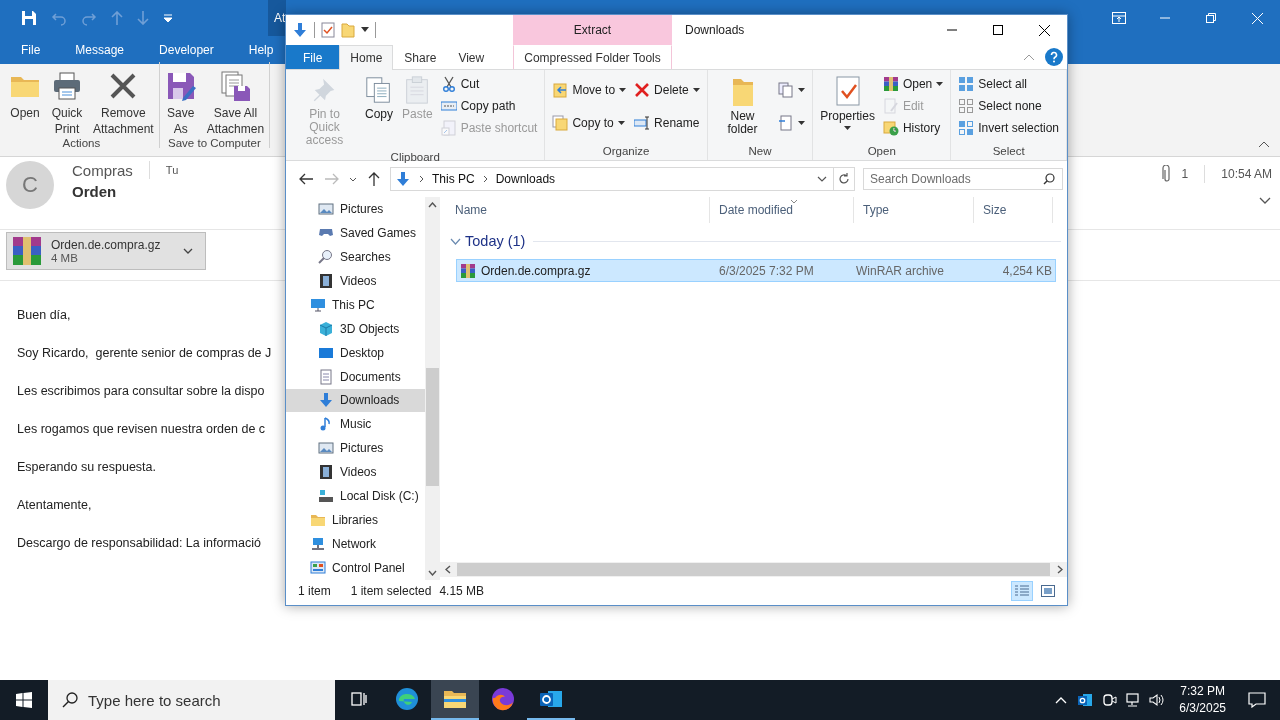 This screenshot has height=720, width=1280. Describe the element at coordinates (318, 520) in the screenshot. I see `folder-icon` at that location.